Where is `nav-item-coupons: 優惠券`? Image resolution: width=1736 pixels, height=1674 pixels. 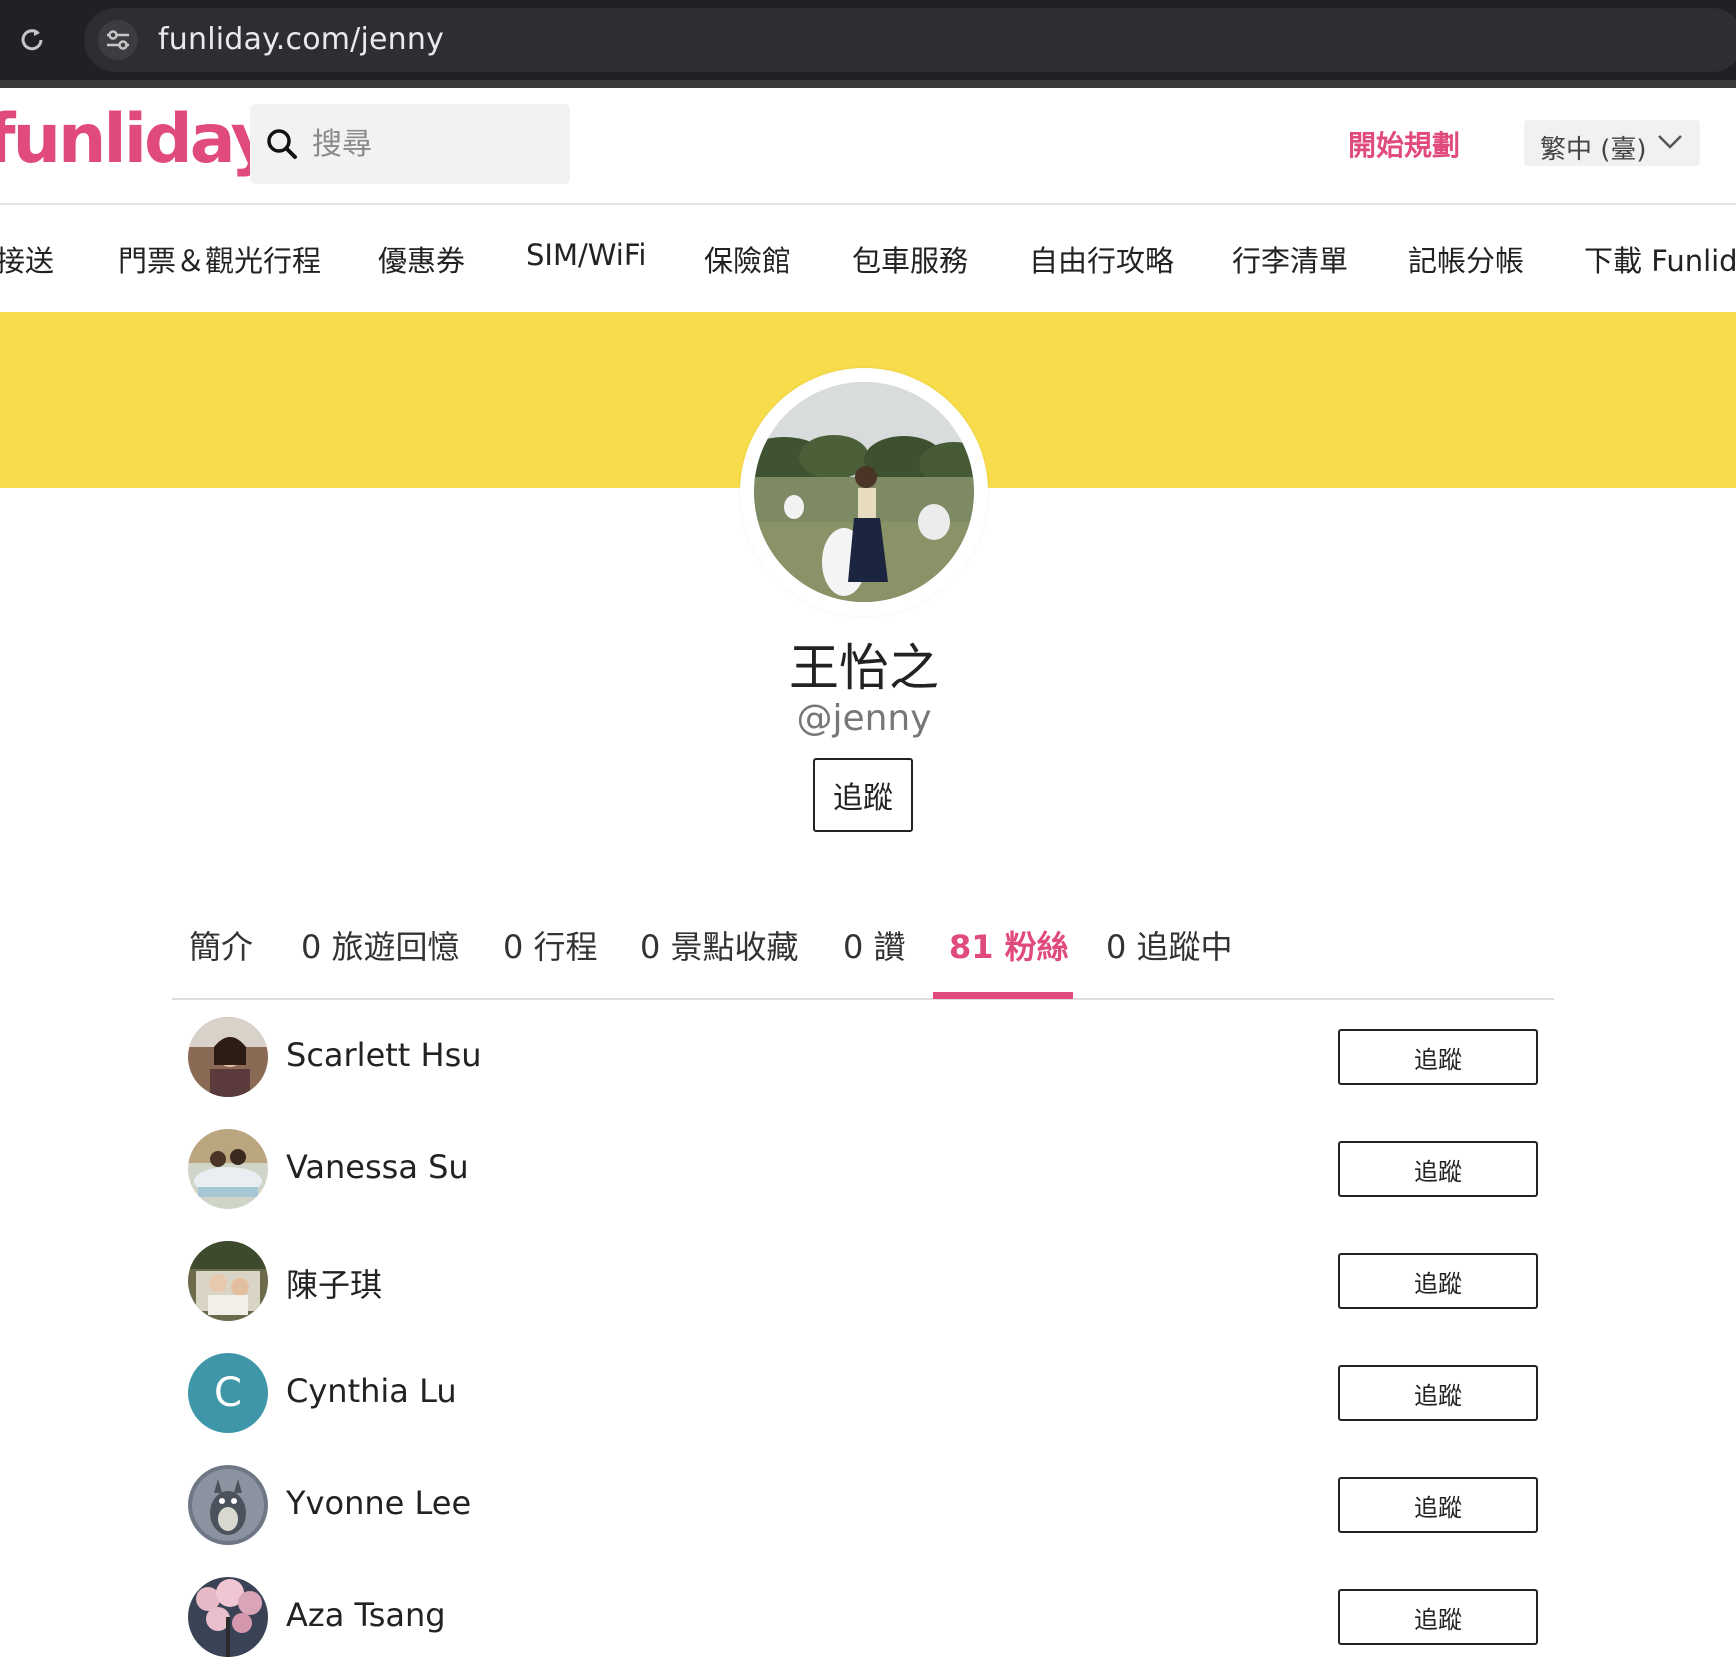 nav-item-coupons: 優惠券 is located at coordinates (421, 259).